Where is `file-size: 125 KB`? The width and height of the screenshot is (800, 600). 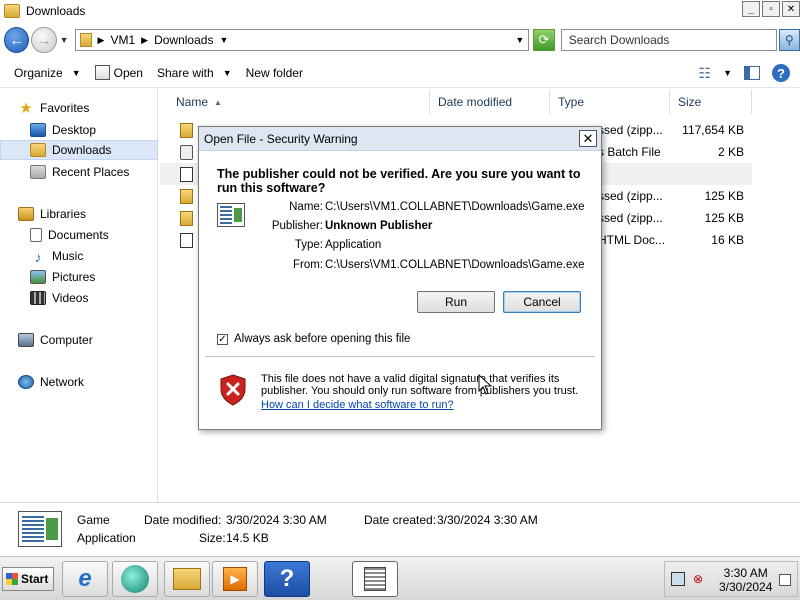 file-size: 125 KB is located at coordinates (724, 218).